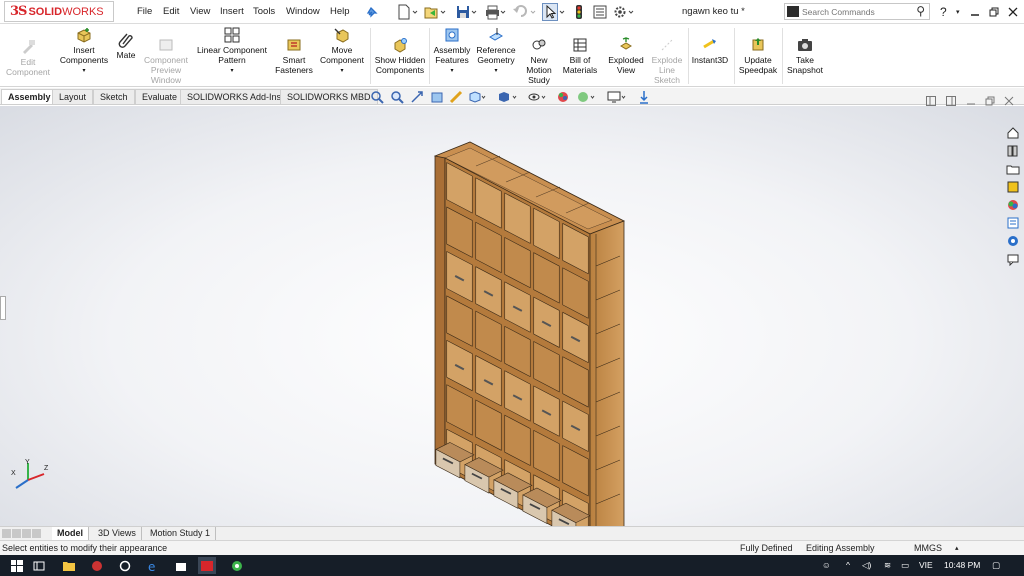 The height and width of the screenshot is (576, 1024). Describe the element at coordinates (329, 96) in the screenshot. I see `tab-solidworks-mbd: SOLIDWORKS MBD` at that location.